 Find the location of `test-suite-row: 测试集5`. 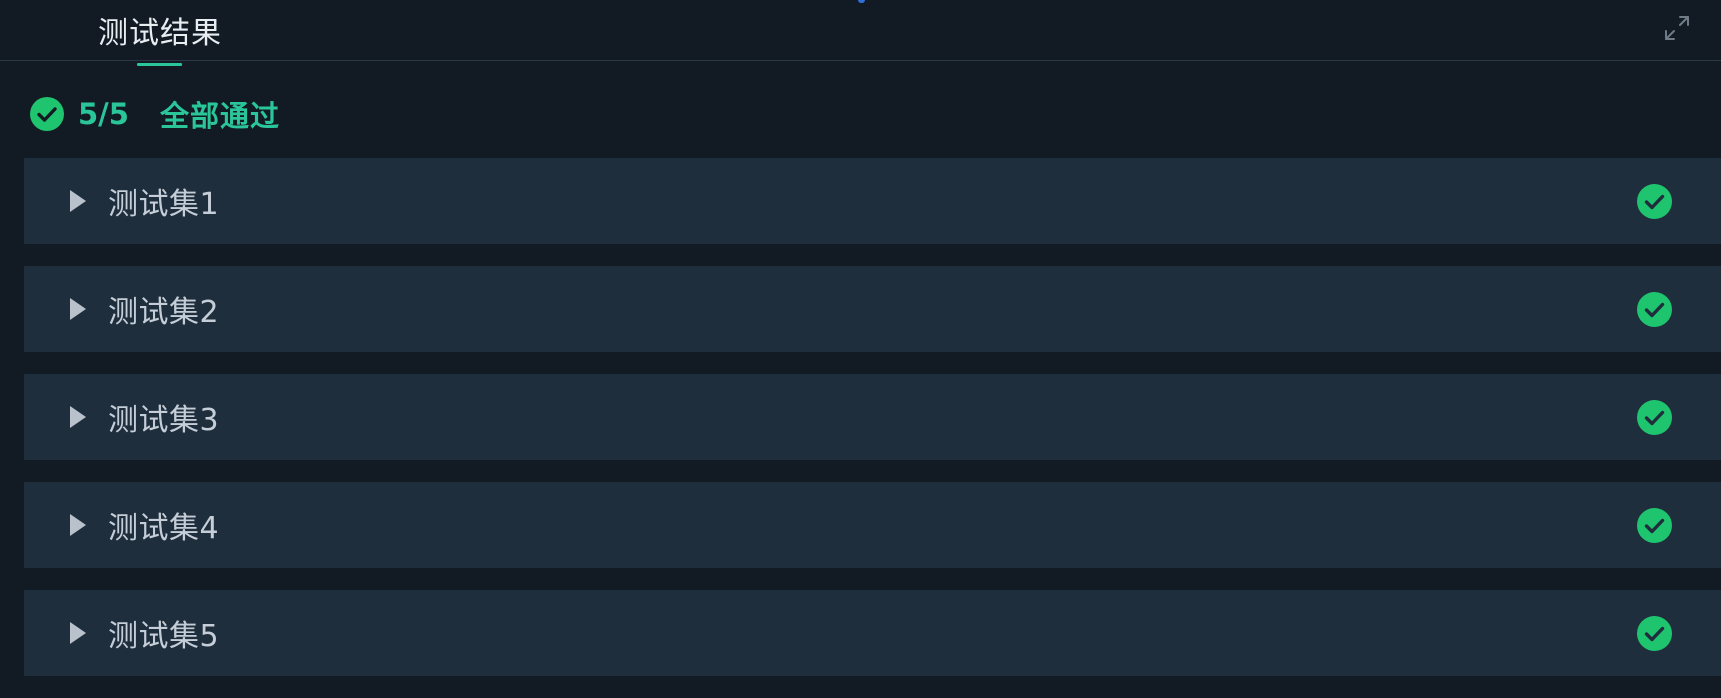

test-suite-row: 测试集5 is located at coordinates (872, 633).